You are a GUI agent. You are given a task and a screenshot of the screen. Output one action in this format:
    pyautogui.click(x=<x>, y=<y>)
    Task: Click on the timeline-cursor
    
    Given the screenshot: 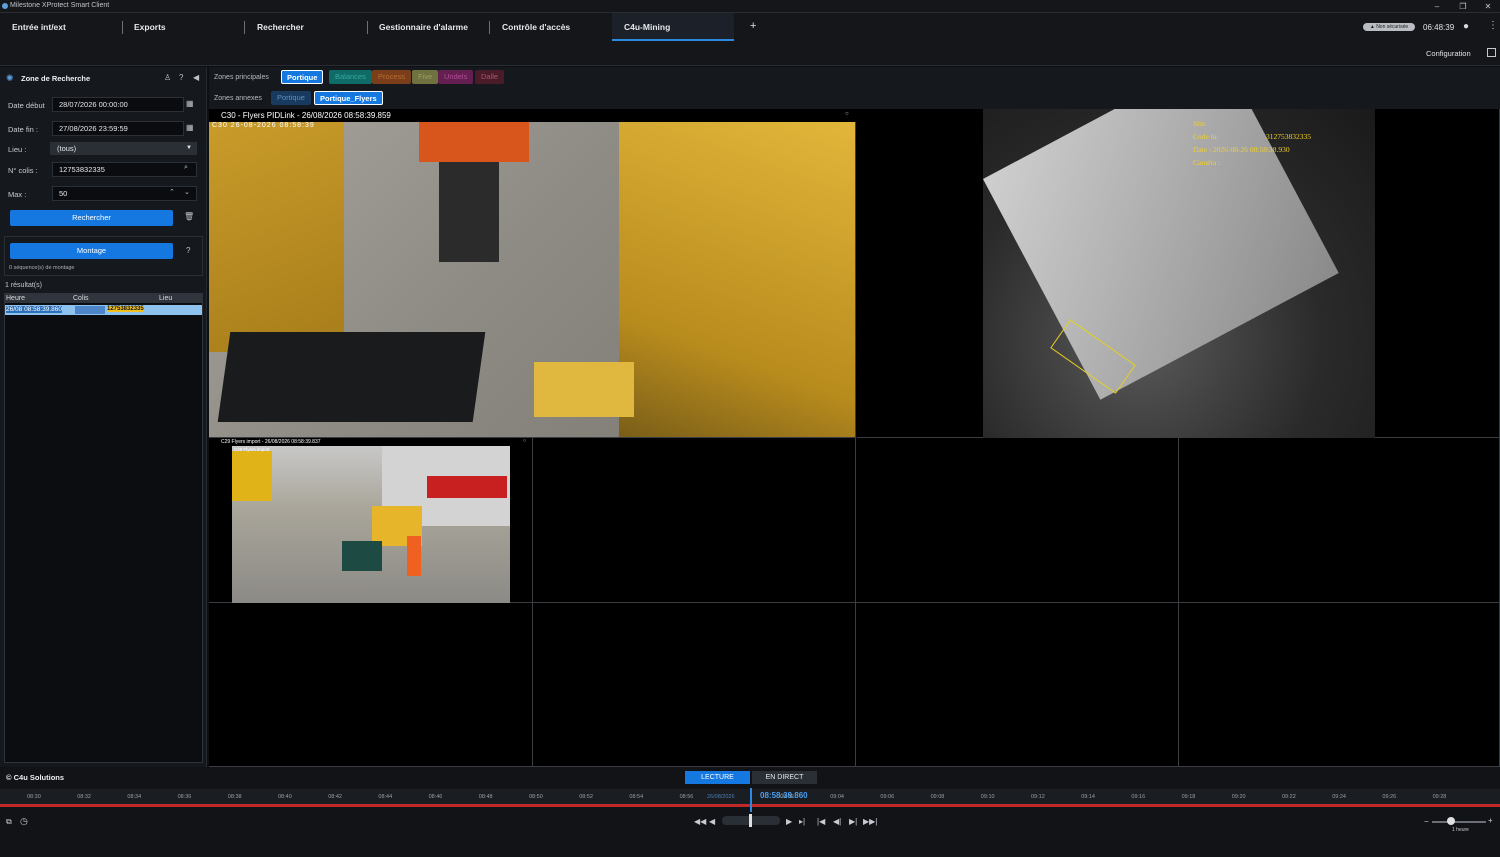 What is the action you would take?
    pyautogui.click(x=751, y=800)
    